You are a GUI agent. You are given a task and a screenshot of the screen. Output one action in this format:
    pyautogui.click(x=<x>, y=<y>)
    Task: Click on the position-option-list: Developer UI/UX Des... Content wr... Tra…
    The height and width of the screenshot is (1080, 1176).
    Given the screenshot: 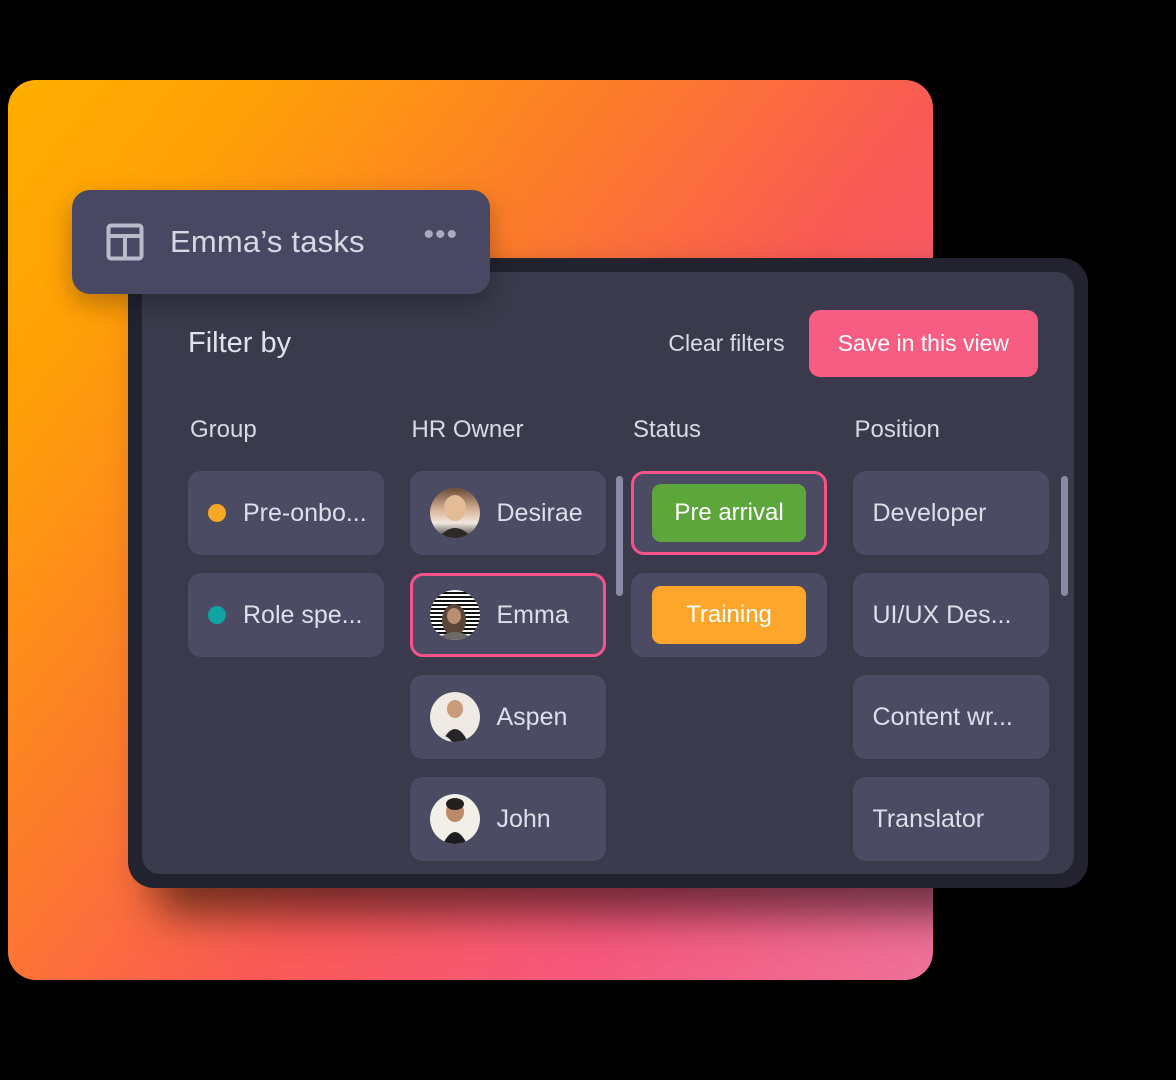 What is the action you would take?
    pyautogui.click(x=963, y=672)
    